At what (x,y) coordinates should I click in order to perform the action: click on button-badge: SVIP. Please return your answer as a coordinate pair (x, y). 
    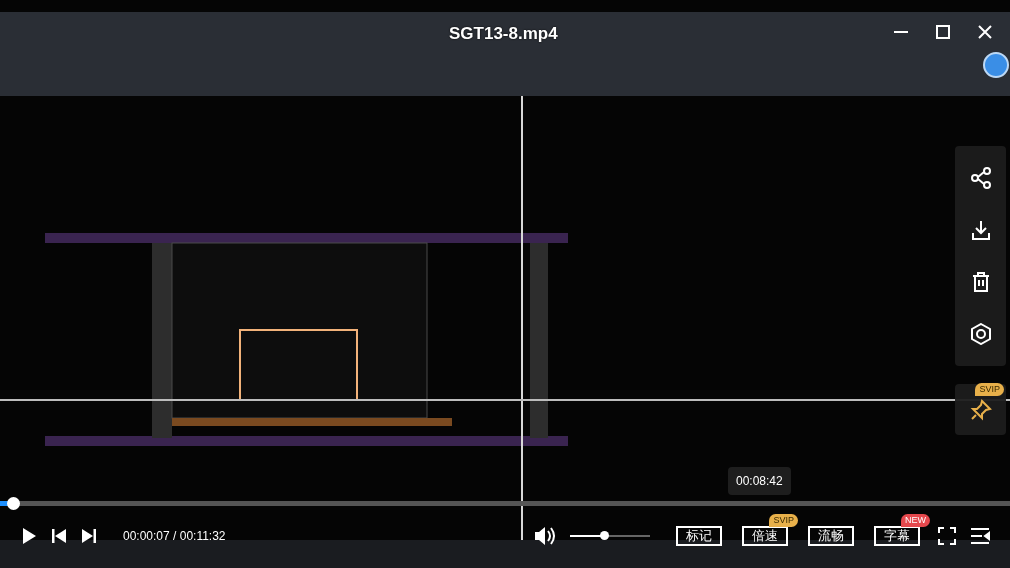
    Looking at the image, I should click on (783, 520).